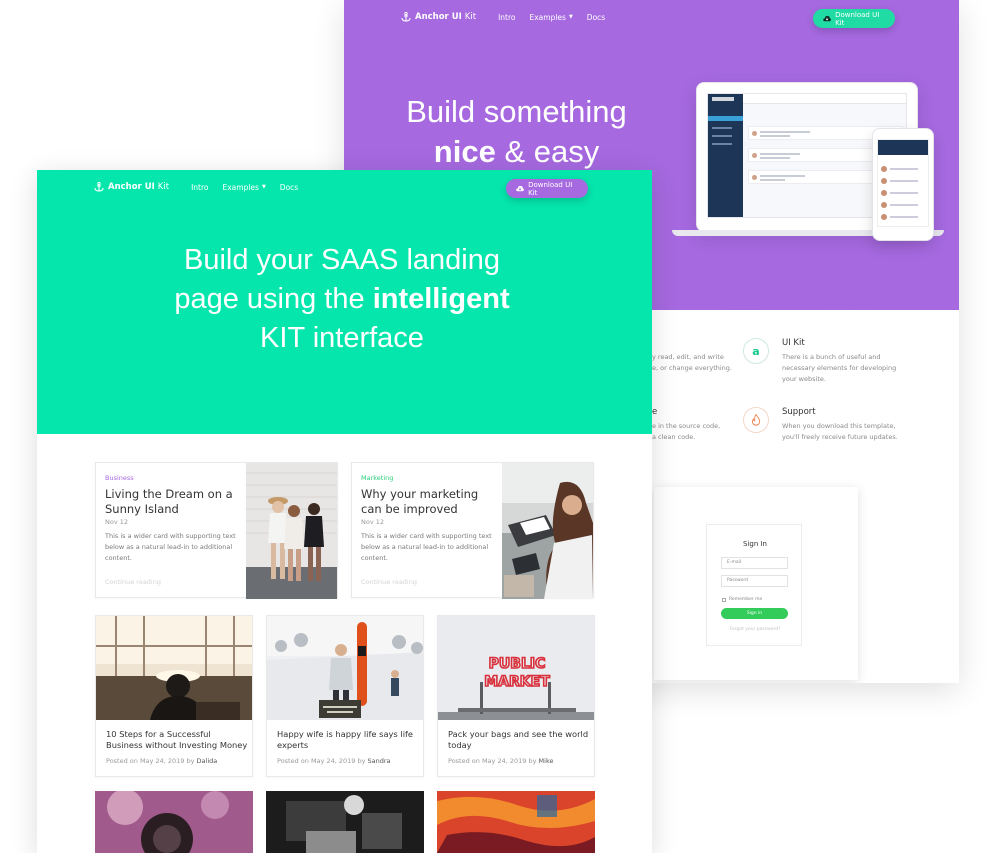 This screenshot has width=996, height=853. I want to click on headline-bold: intelligent, so click(441, 299).